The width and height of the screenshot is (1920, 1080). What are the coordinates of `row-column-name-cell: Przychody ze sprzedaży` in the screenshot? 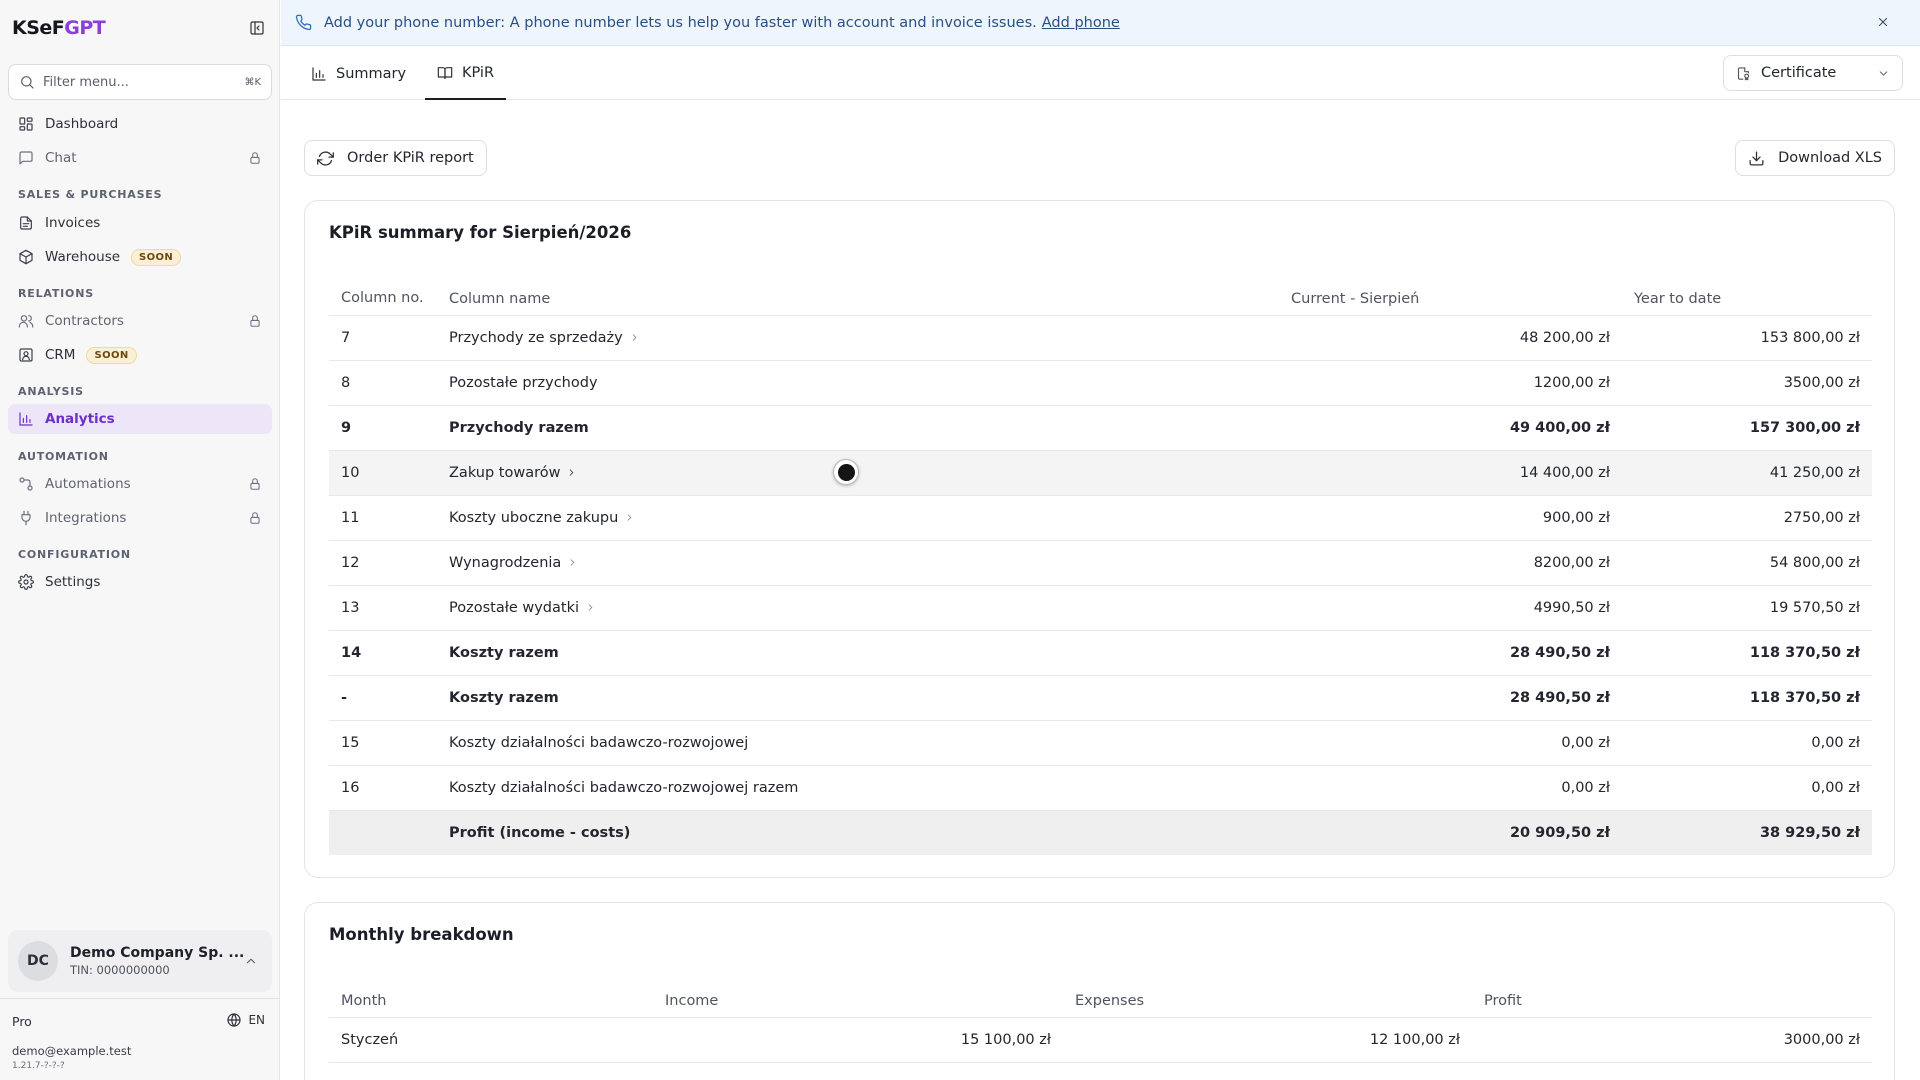 It's located at (858, 338).